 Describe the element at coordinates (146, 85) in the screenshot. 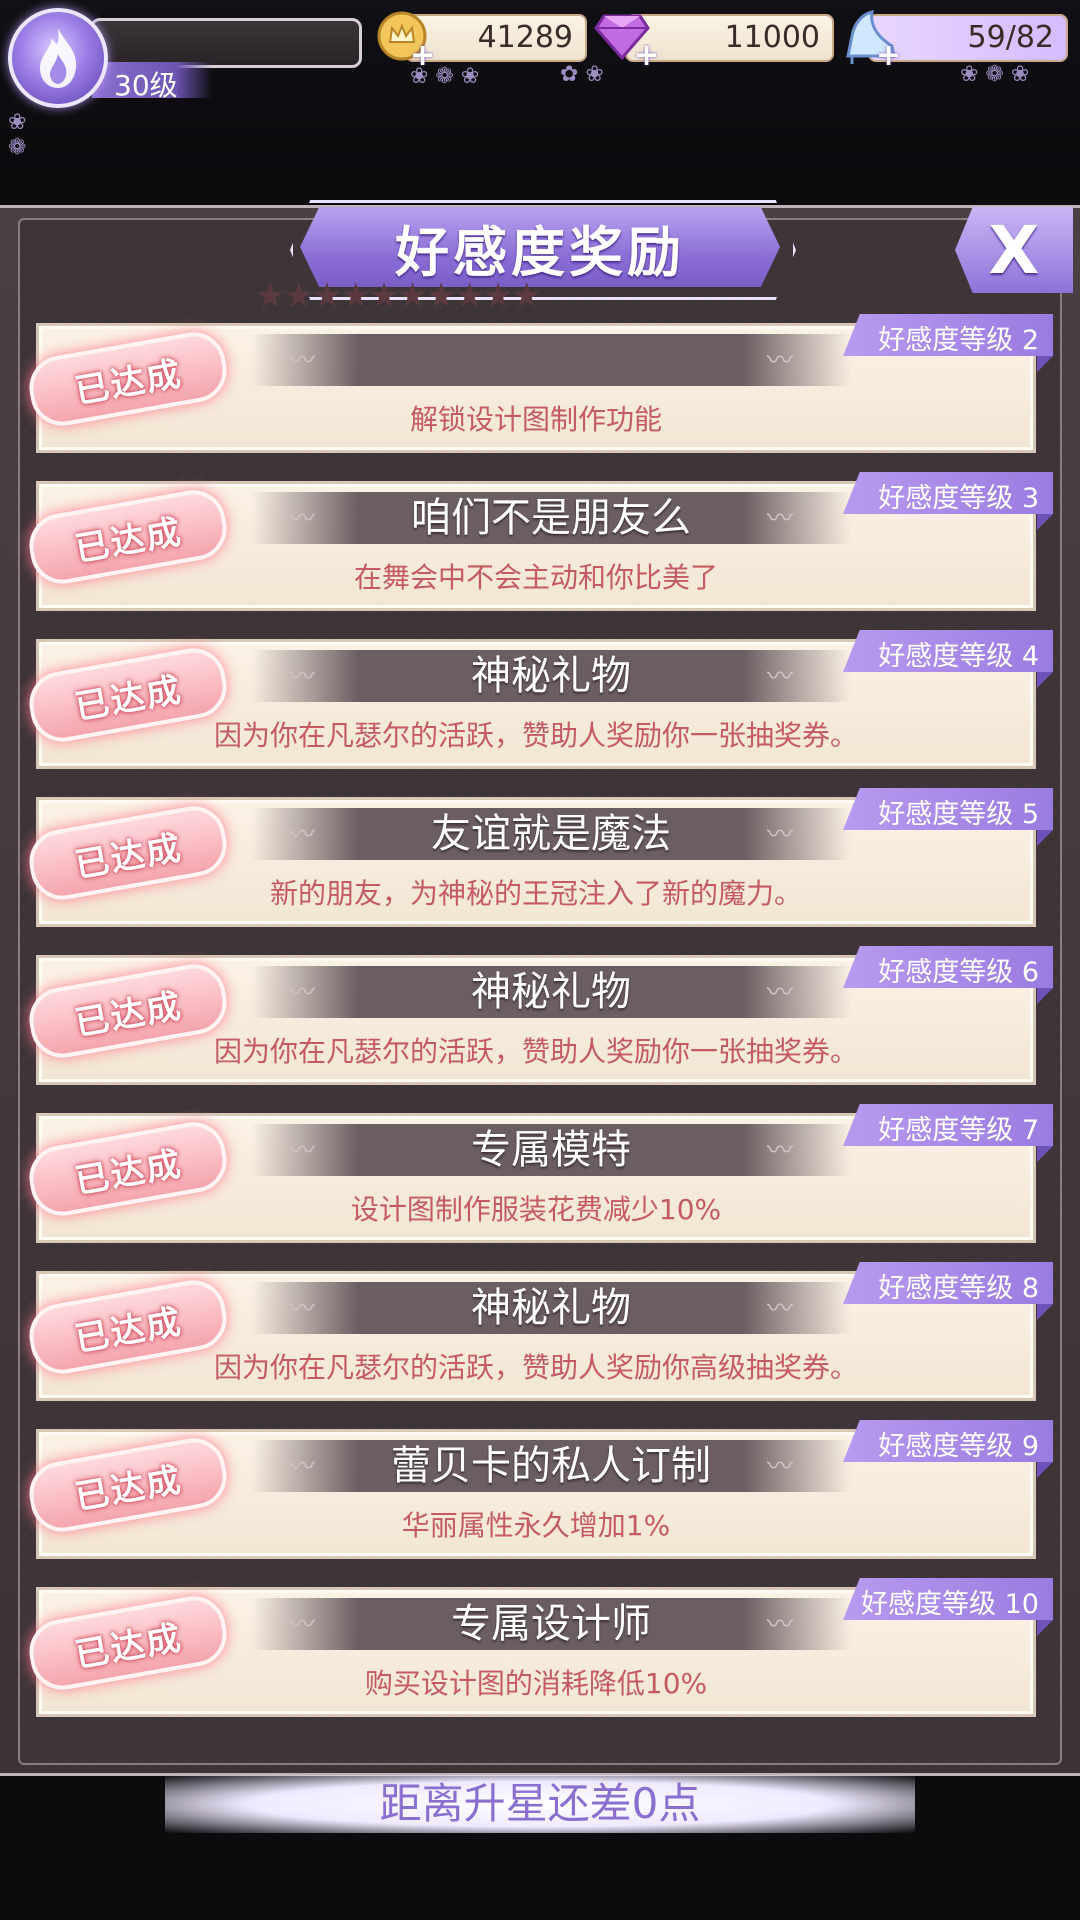

I see `player-level-text: 30级` at that location.